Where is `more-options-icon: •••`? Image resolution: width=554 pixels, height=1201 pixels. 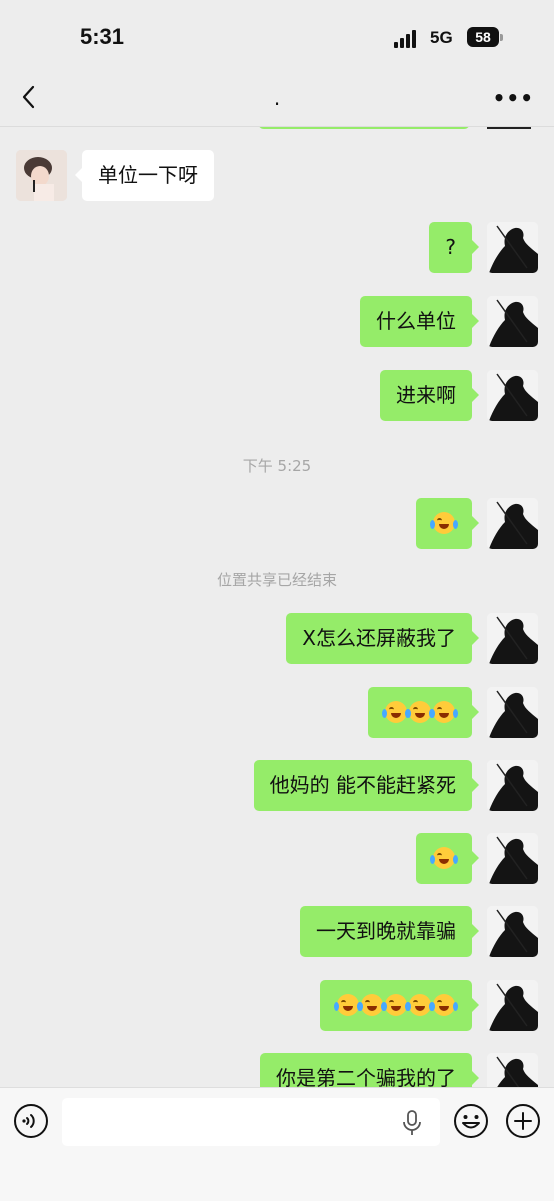 more-options-icon: ••• is located at coordinates (513, 98).